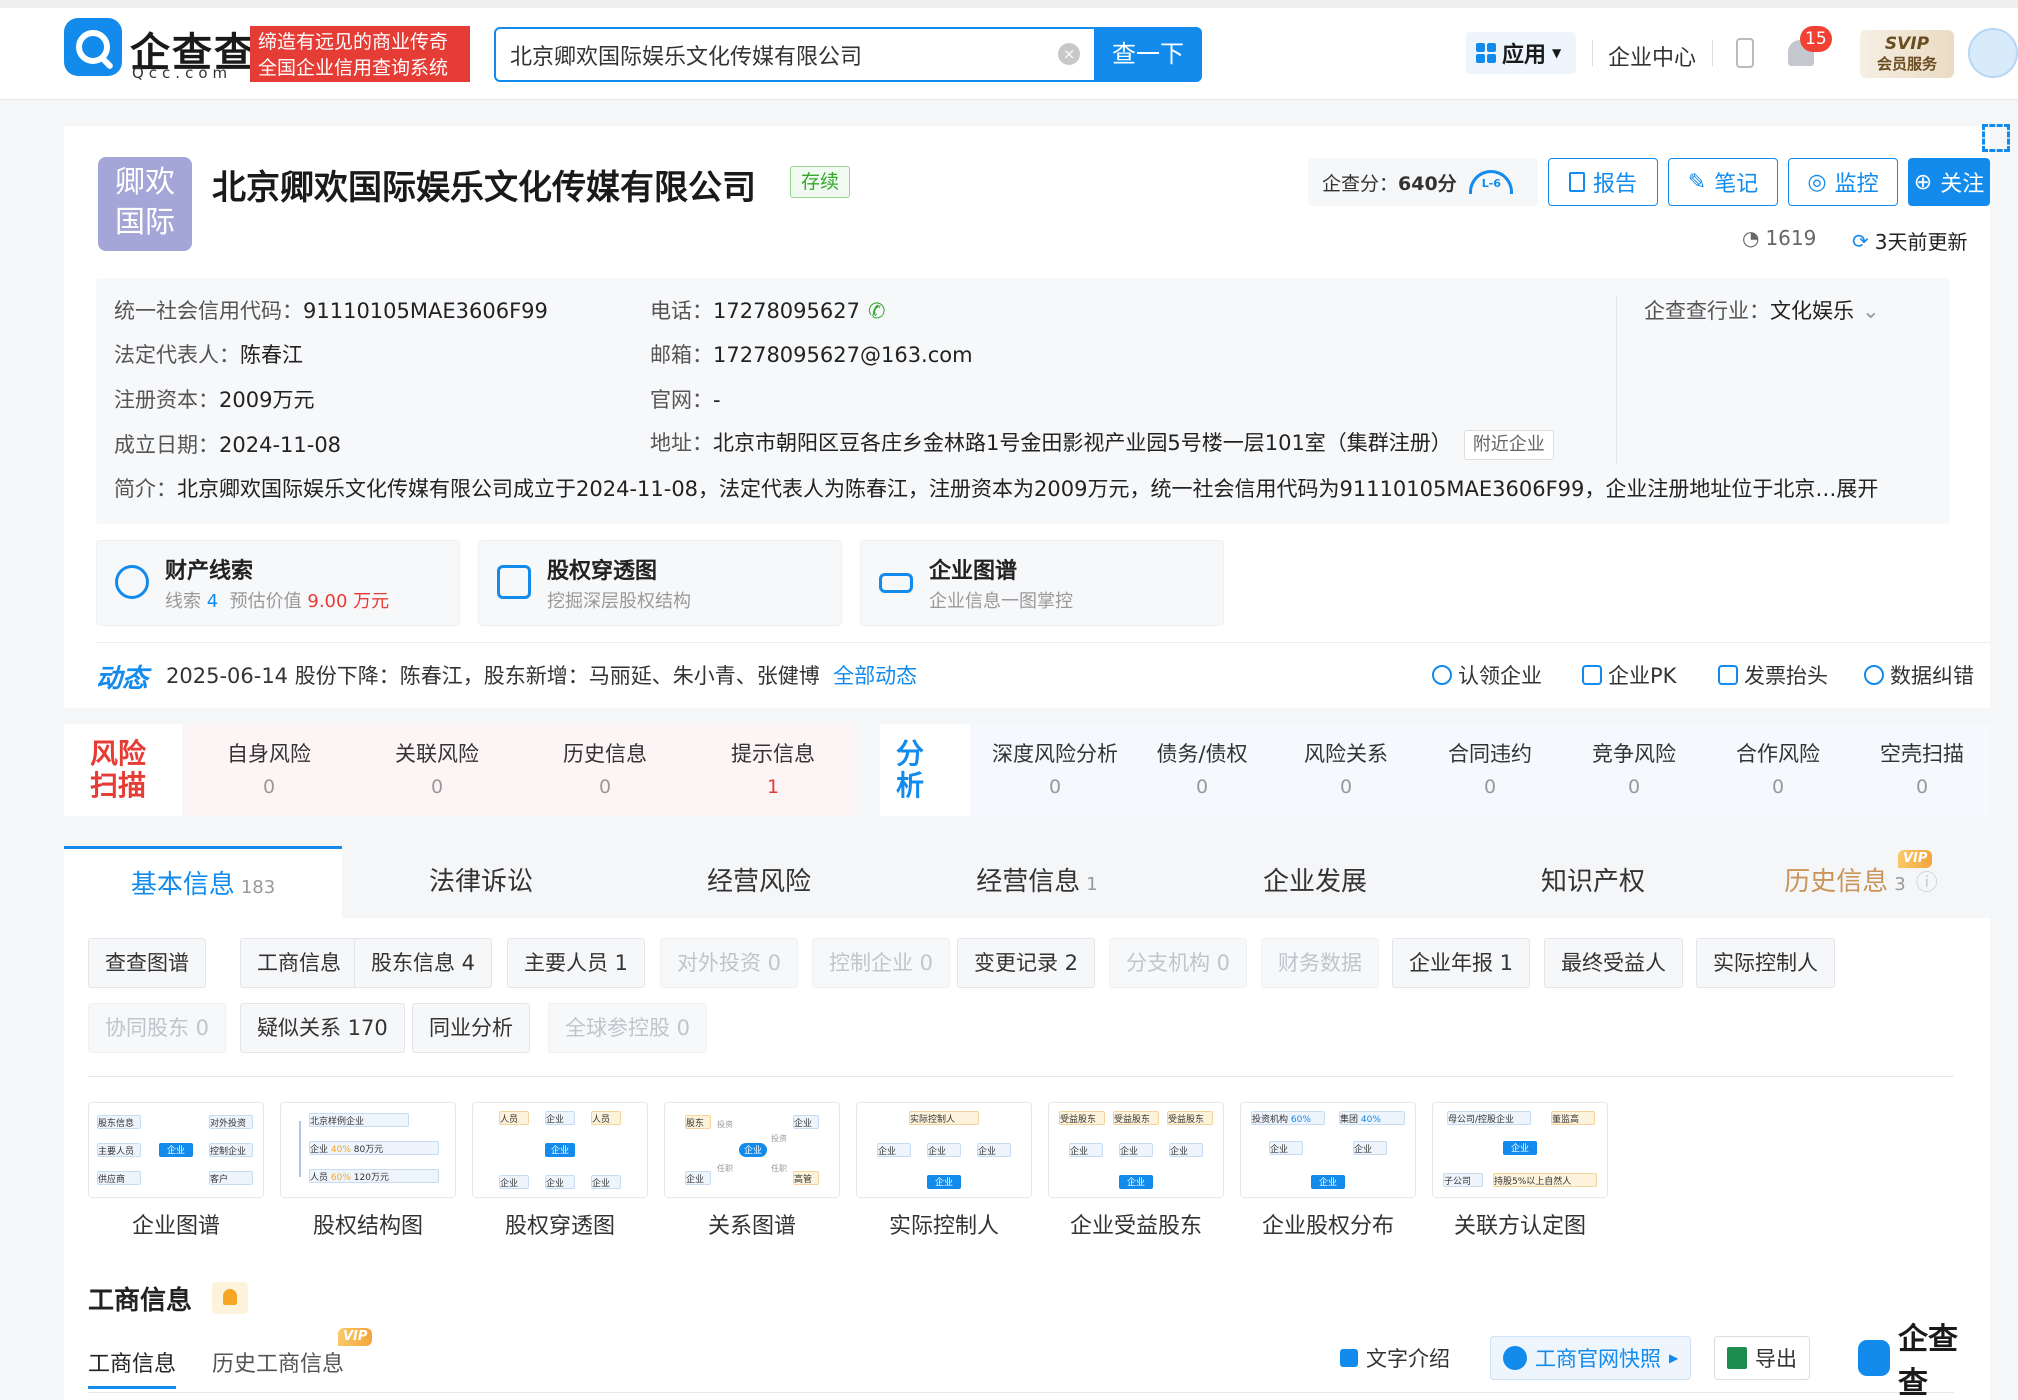 This screenshot has width=2018, height=1400. Describe the element at coordinates (1591, 1358) in the screenshot. I see `official-snapshot-button: 工商官网快照 ▶` at that location.